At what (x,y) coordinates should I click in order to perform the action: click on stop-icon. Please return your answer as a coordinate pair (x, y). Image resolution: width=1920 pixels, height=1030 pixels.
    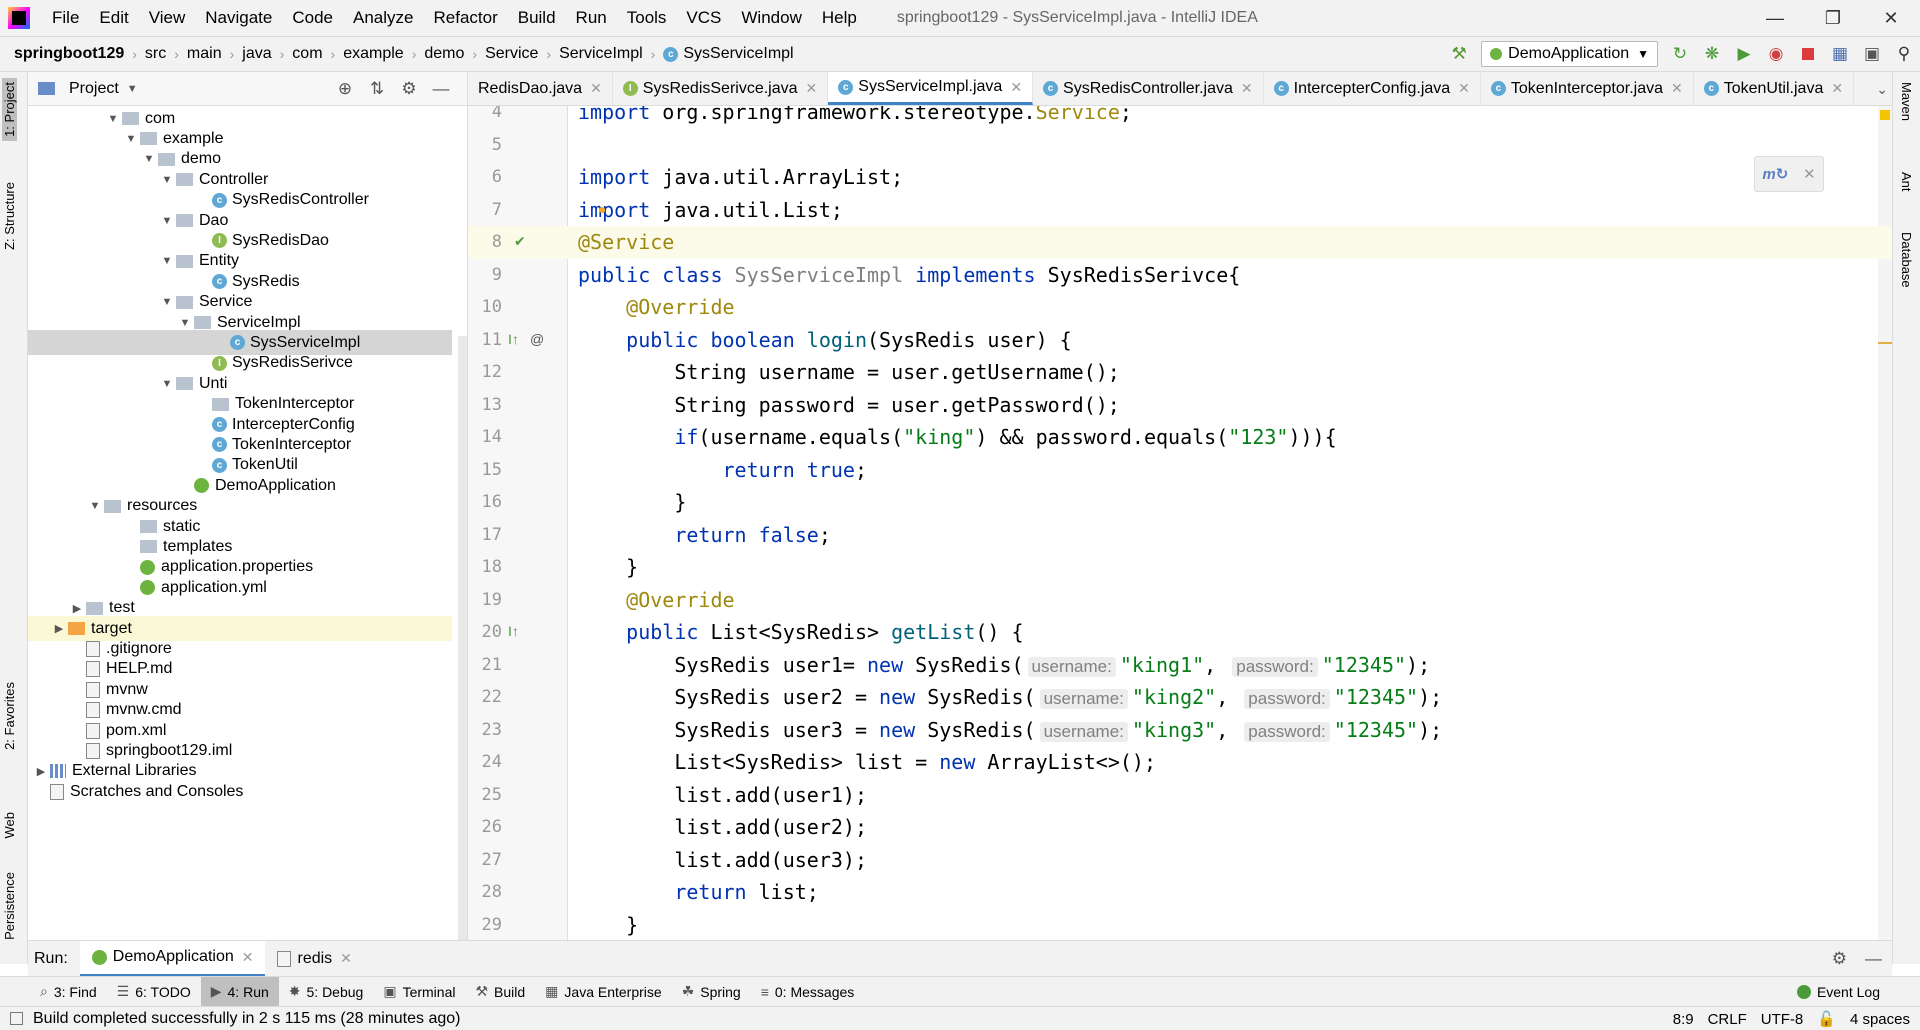
    Looking at the image, I should click on (1808, 54).